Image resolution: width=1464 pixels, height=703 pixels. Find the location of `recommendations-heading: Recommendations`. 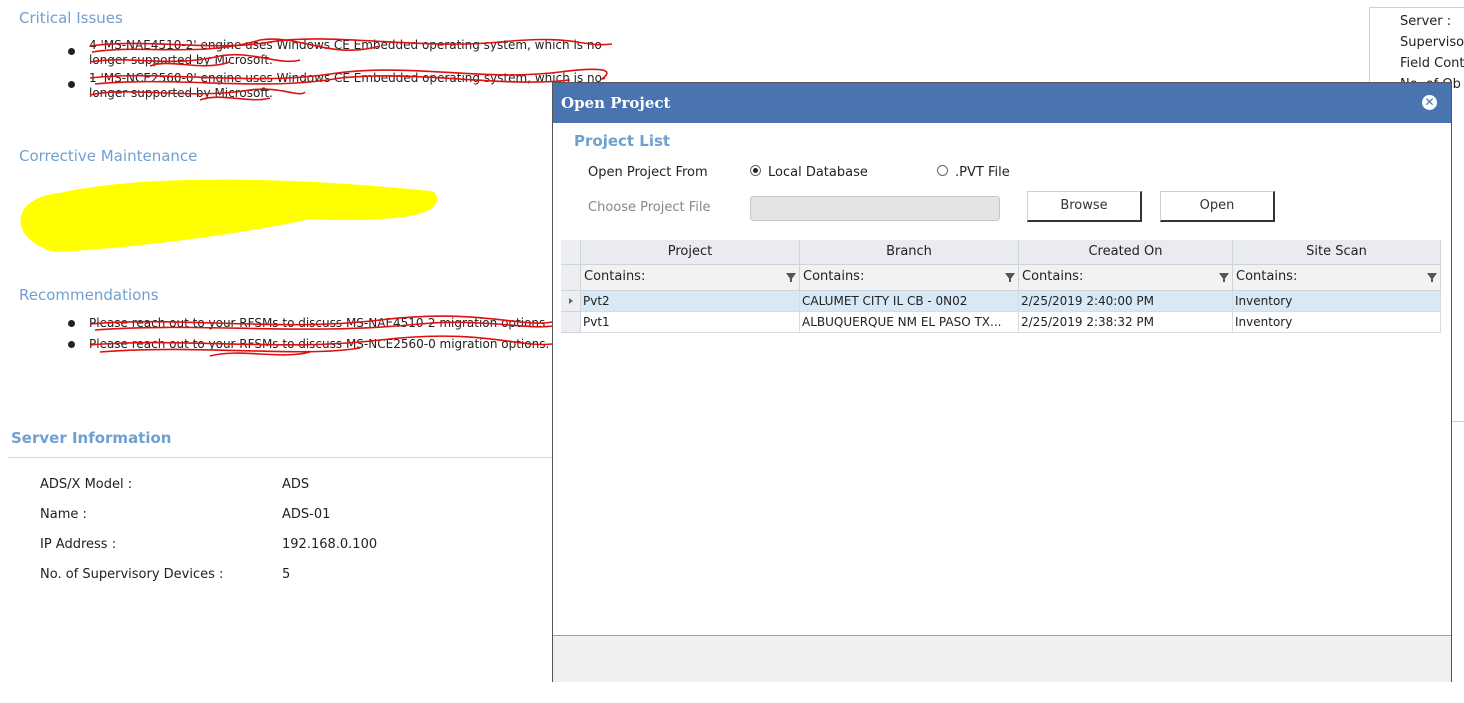

recommendations-heading: Recommendations is located at coordinates (89, 295).